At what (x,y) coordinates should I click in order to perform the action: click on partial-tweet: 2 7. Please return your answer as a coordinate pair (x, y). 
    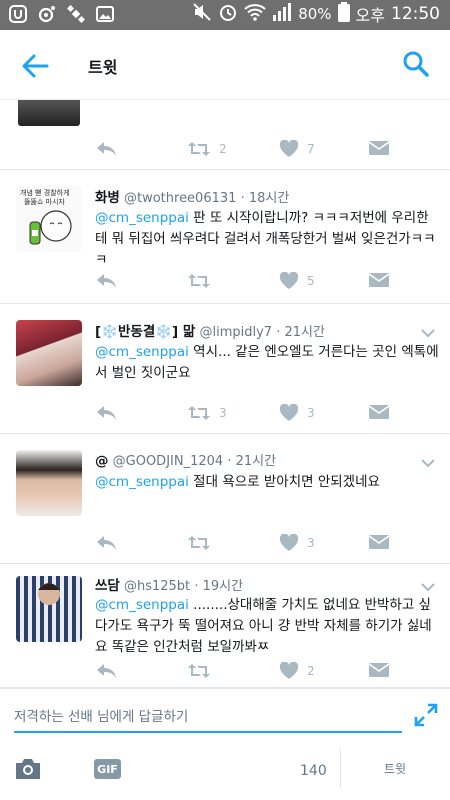
    Looking at the image, I should click on (225, 135).